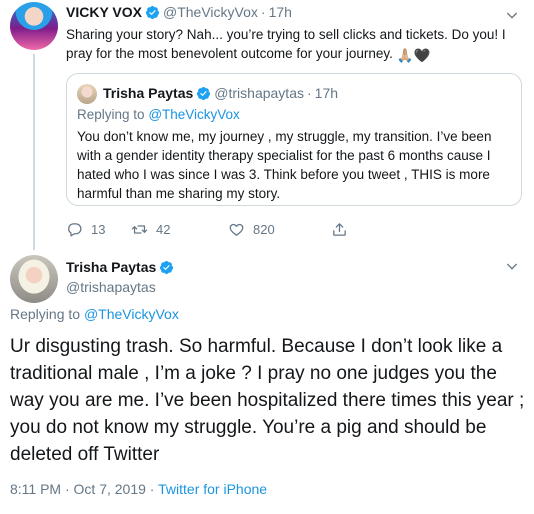 This screenshot has height=514, width=534. I want to click on tweet-header: Trisha Paytas, so click(121, 267).